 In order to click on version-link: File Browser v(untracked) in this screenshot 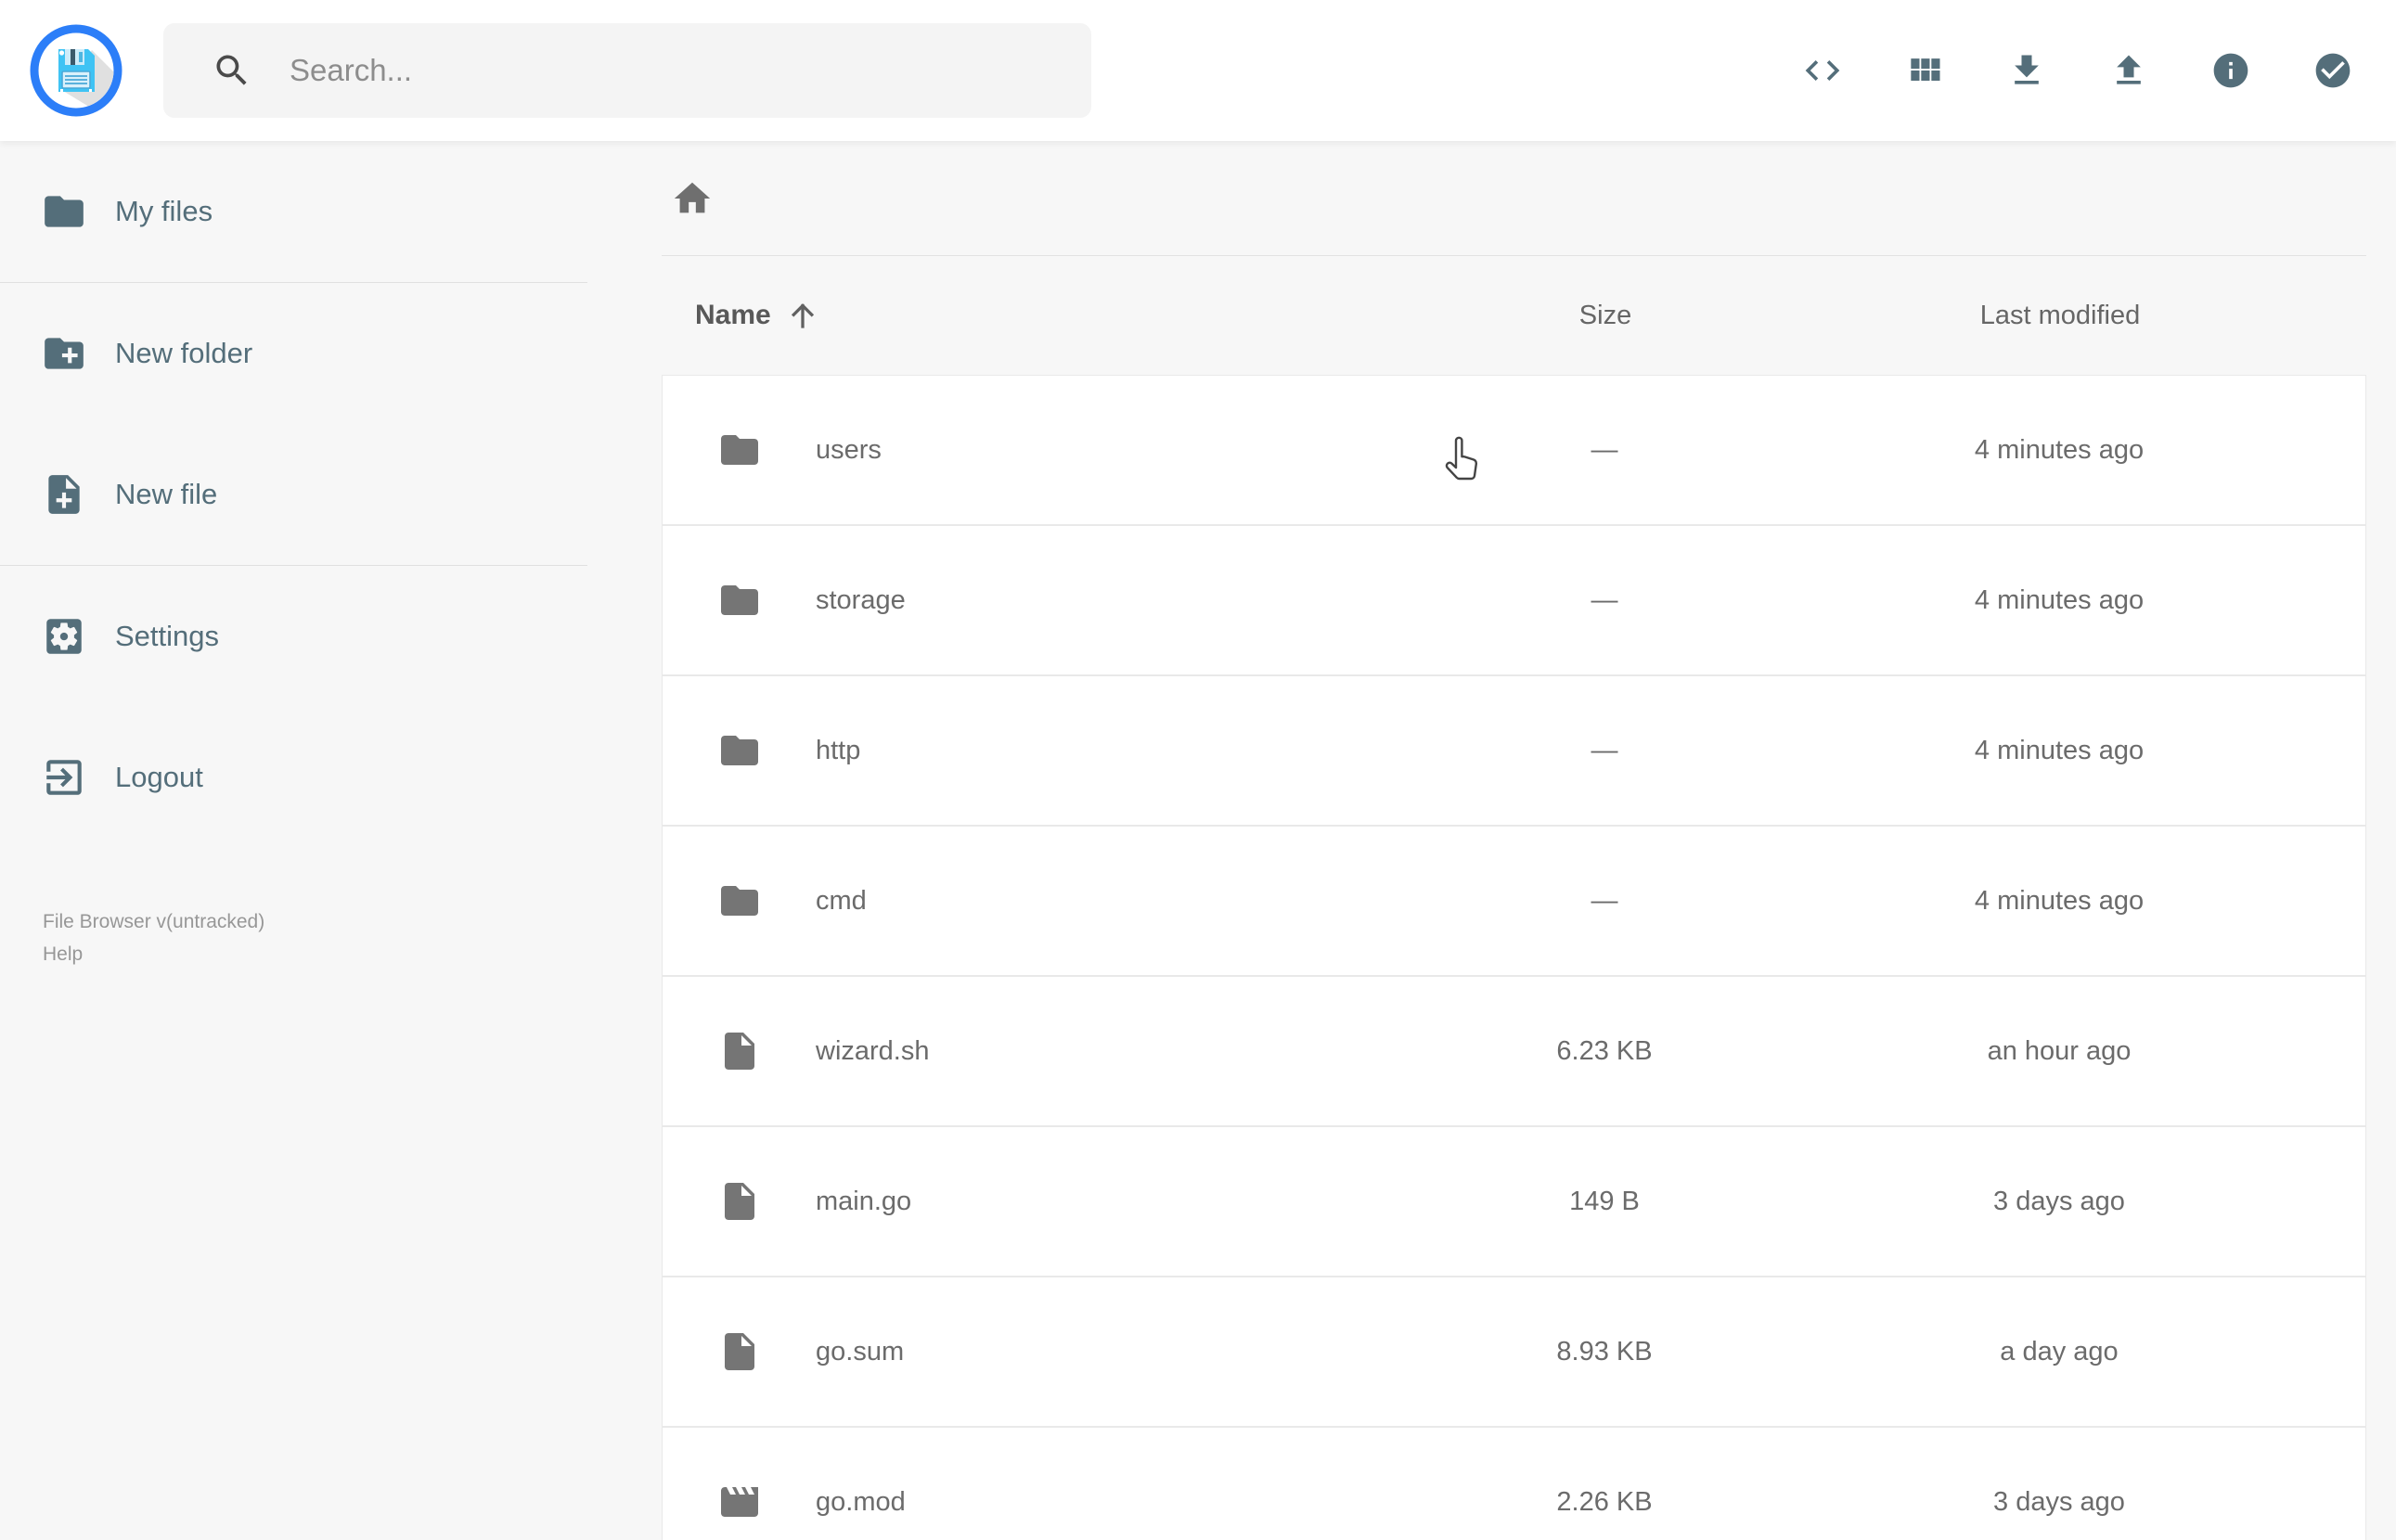, I will do `click(327, 921)`.